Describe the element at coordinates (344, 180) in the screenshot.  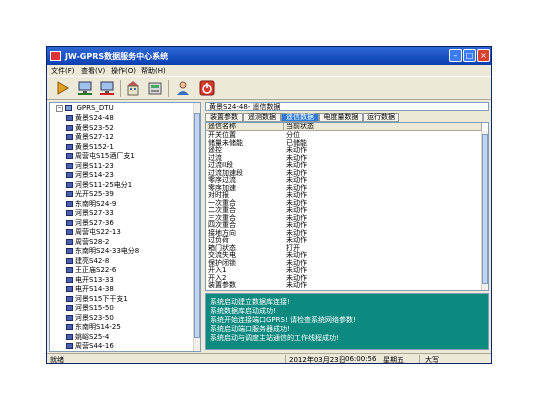
I see `table-row: 零序过流 未动作` at that location.